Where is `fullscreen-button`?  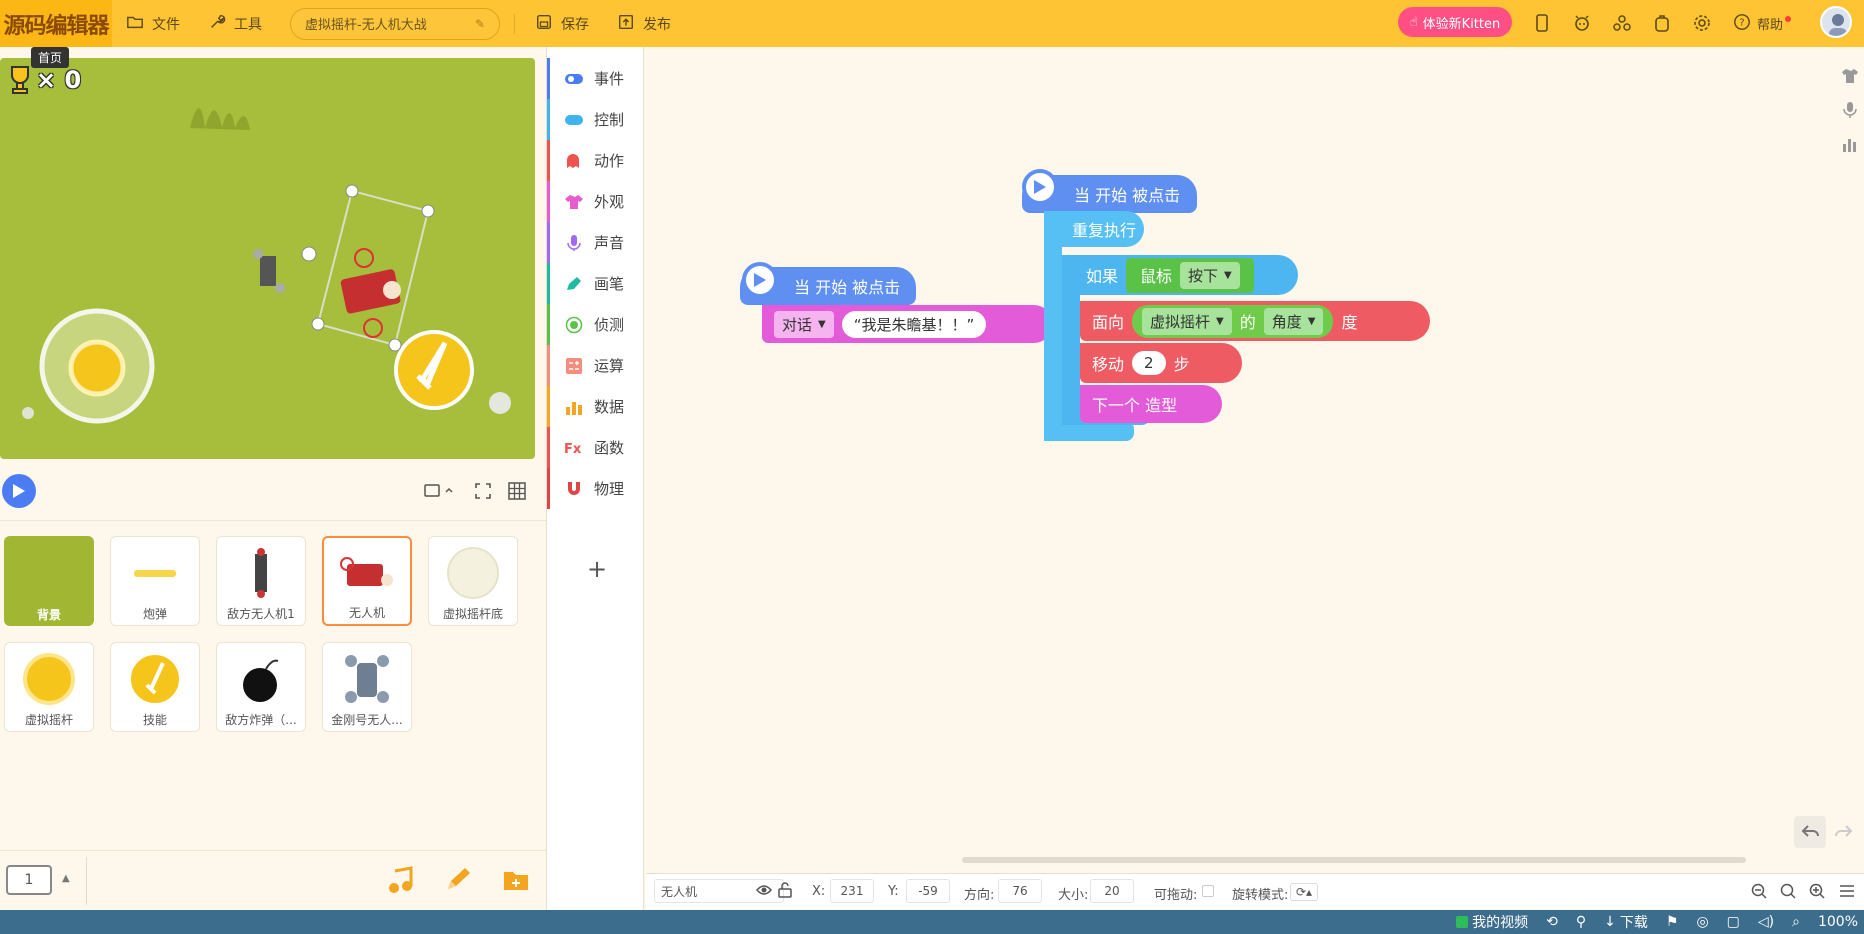 fullscreen-button is located at coordinates (483, 491).